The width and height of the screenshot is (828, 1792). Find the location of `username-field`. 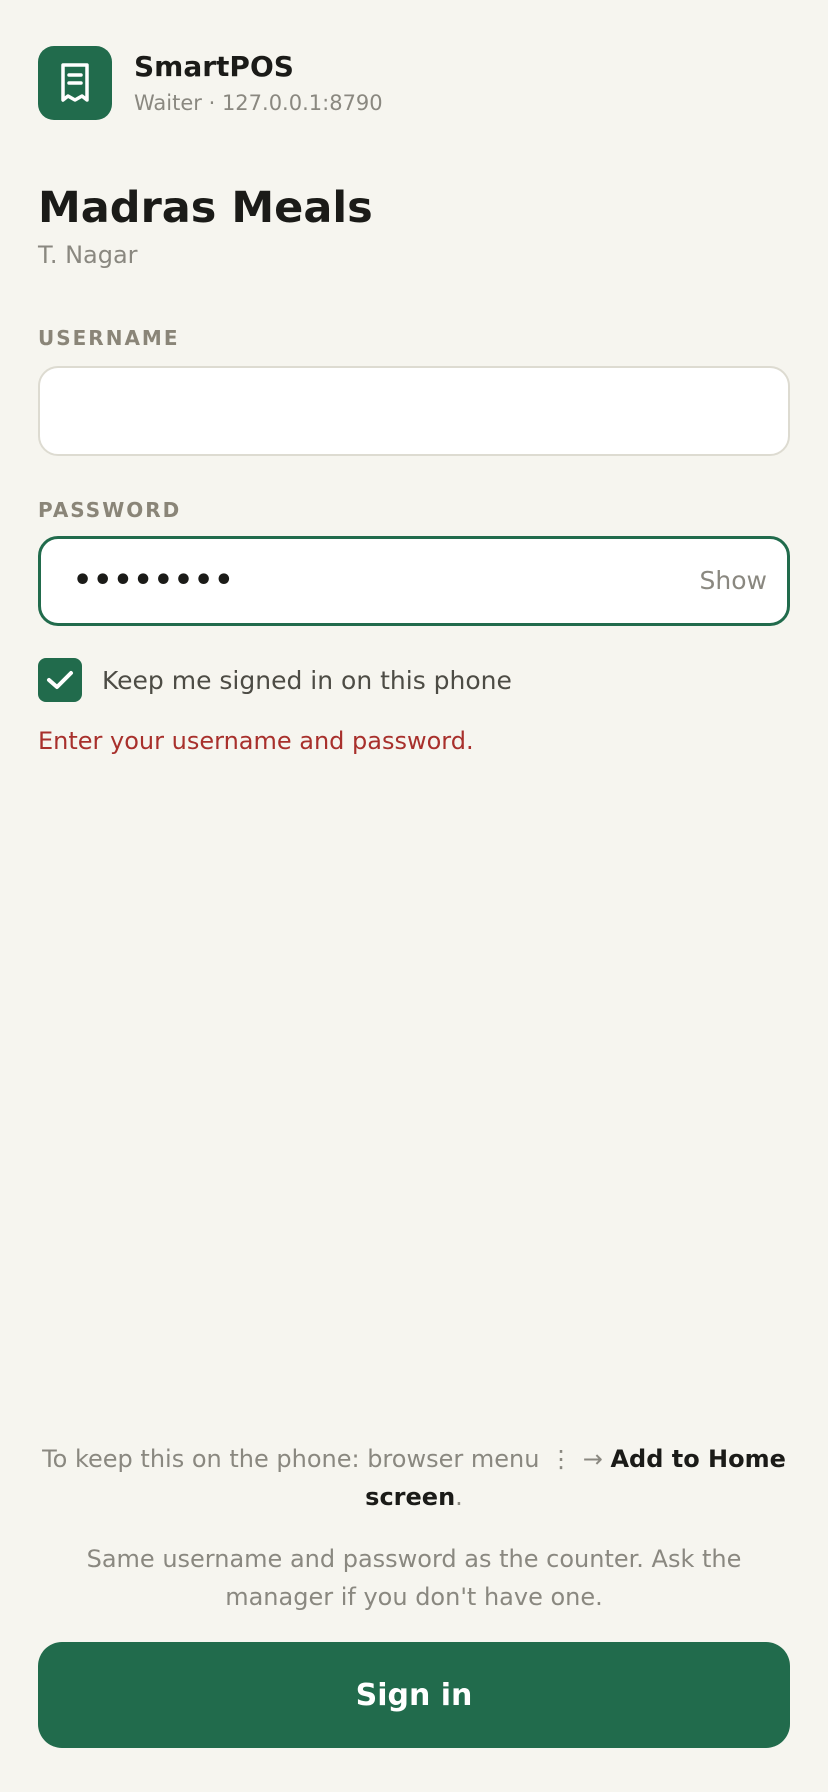

username-field is located at coordinates (414, 411).